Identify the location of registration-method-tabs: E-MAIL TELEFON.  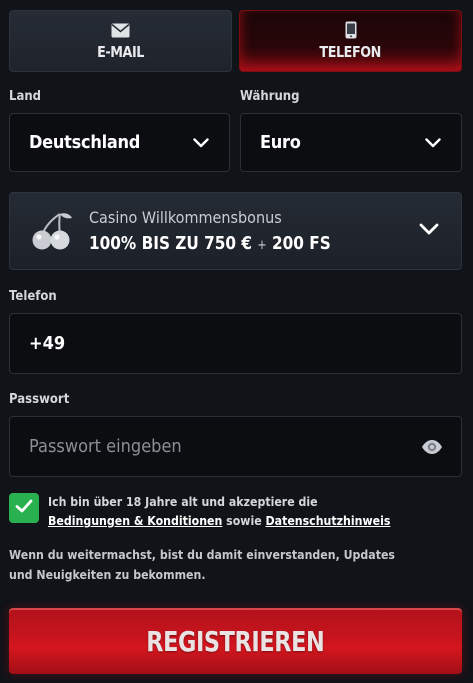
(235, 41).